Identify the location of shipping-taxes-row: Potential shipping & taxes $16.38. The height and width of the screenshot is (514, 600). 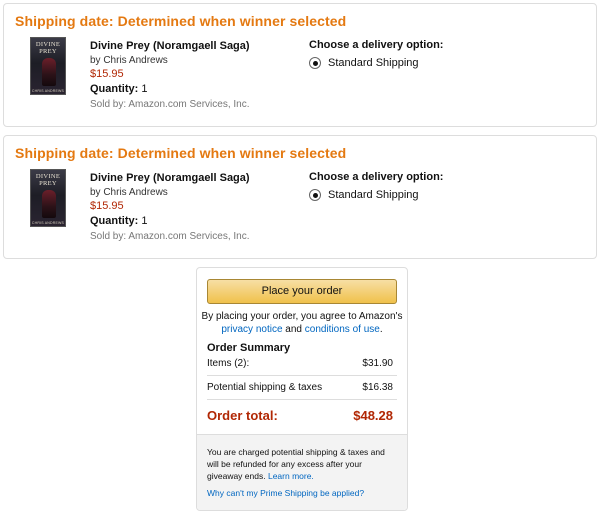
(300, 387).